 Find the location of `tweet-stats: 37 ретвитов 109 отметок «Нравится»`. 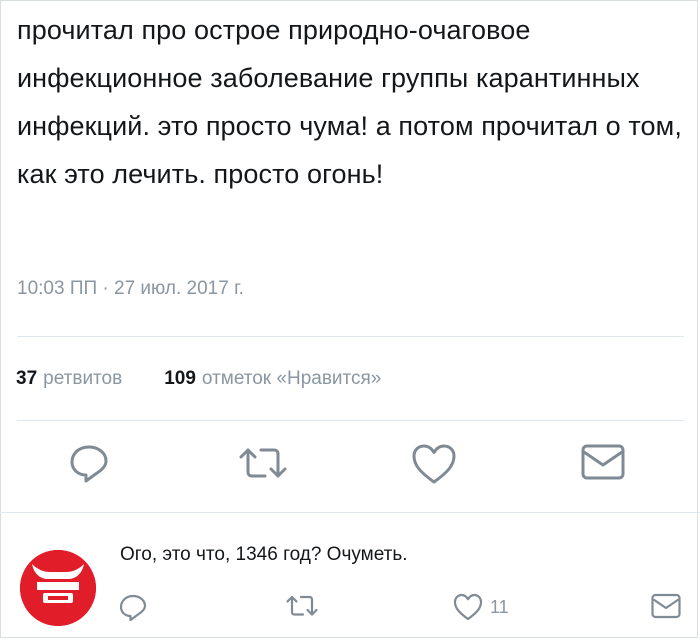

tweet-stats: 37 ретвитов 109 отметок «Нравится» is located at coordinates (198, 379).